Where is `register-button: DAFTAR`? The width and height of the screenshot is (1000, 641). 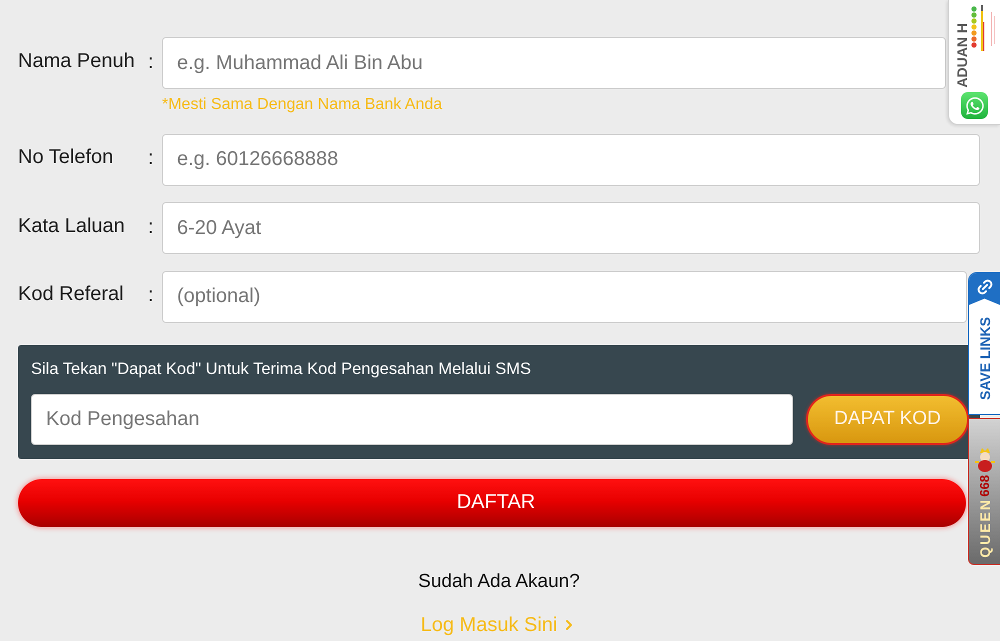
register-button: DAFTAR is located at coordinates (492, 502).